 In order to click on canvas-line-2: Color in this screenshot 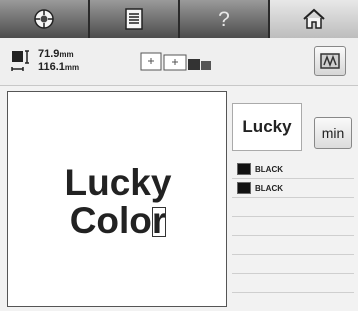, I will do `click(118, 220)`.